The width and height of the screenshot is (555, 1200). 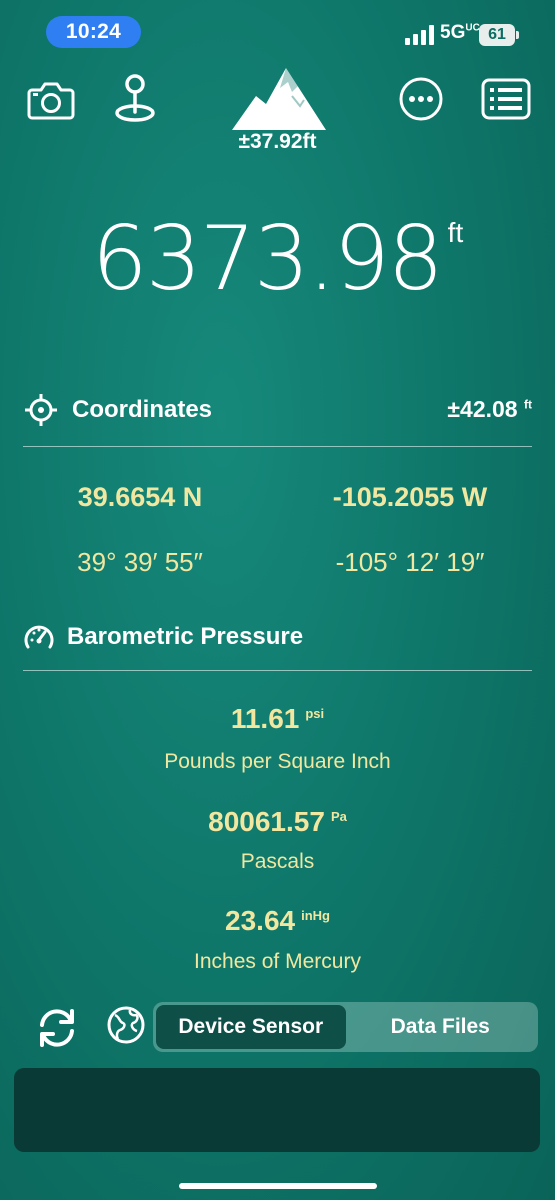 I want to click on pressure-inhg-label: Inches of Mercury, so click(x=277, y=961).